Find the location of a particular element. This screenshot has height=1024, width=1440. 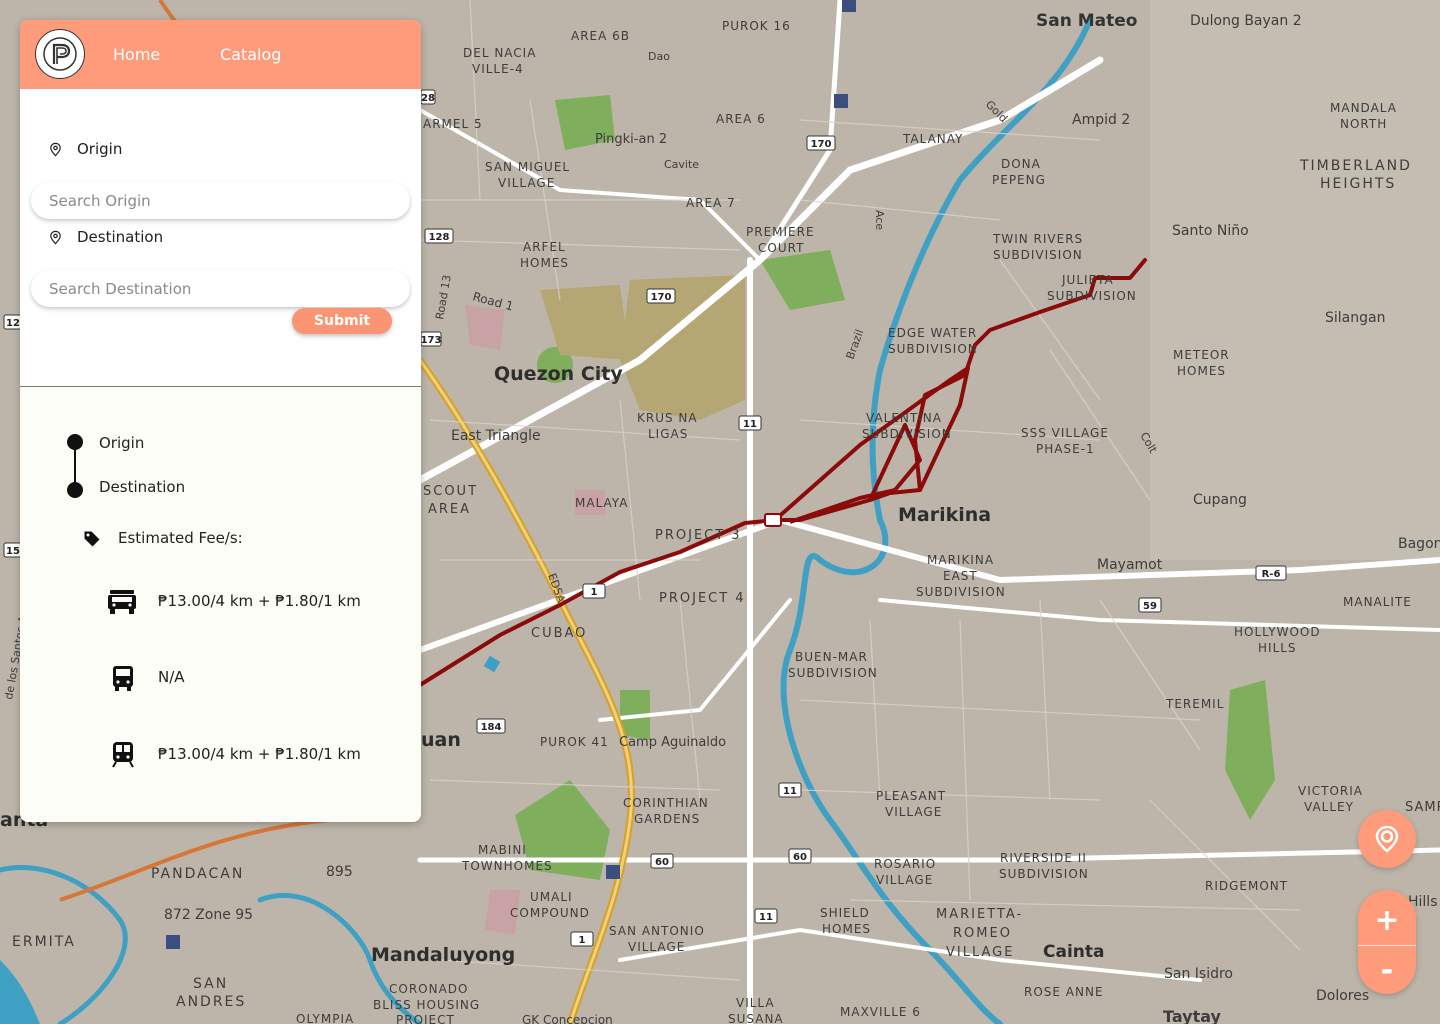

svg-text: SSS VILLAGE is located at coordinates (1065, 433).